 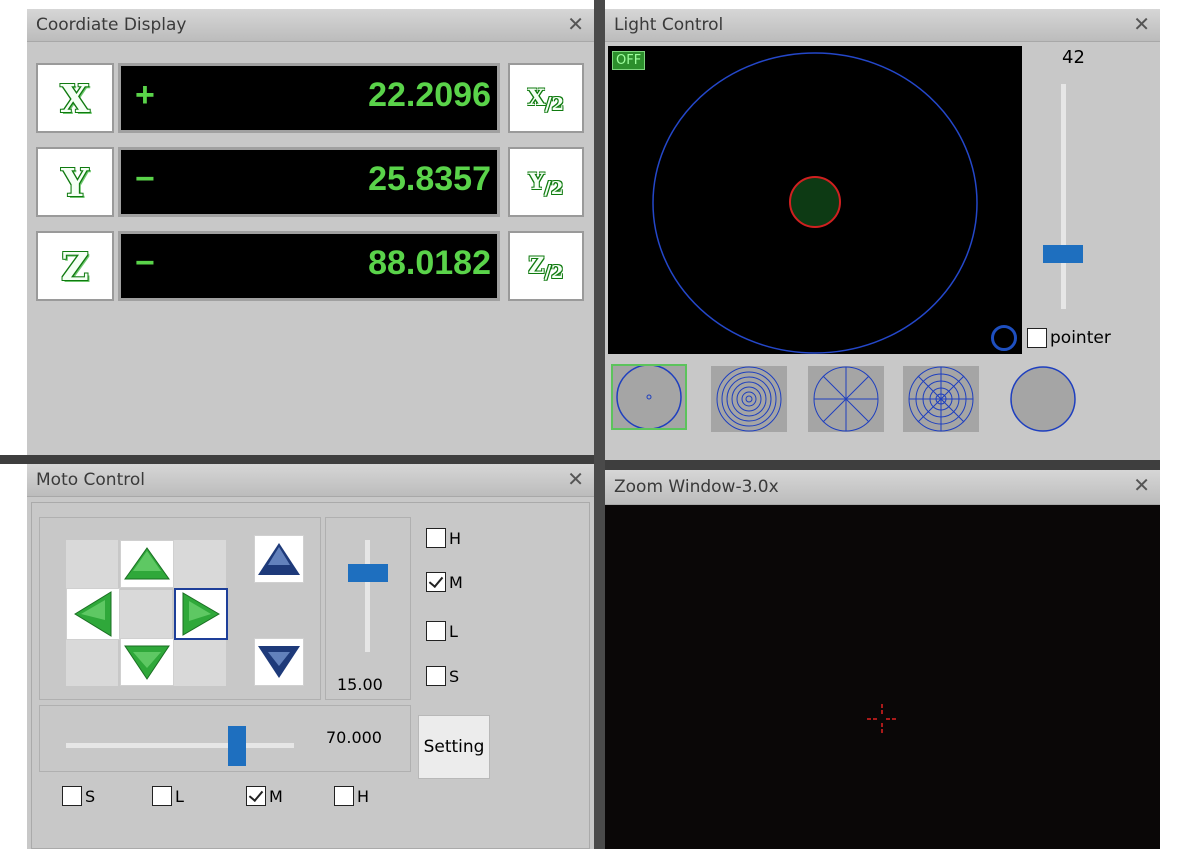 I want to click on y-coordinate-display: − 25.8357, so click(x=309, y=182).